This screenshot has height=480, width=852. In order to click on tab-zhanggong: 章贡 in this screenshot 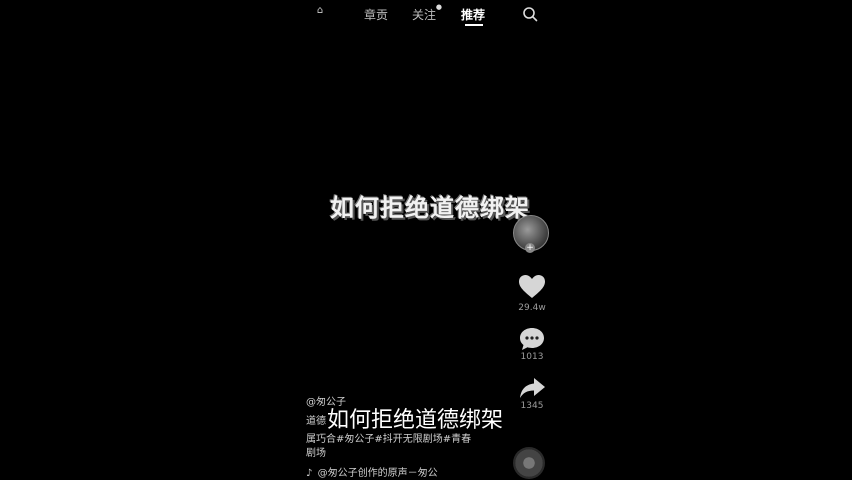, I will do `click(376, 14)`.